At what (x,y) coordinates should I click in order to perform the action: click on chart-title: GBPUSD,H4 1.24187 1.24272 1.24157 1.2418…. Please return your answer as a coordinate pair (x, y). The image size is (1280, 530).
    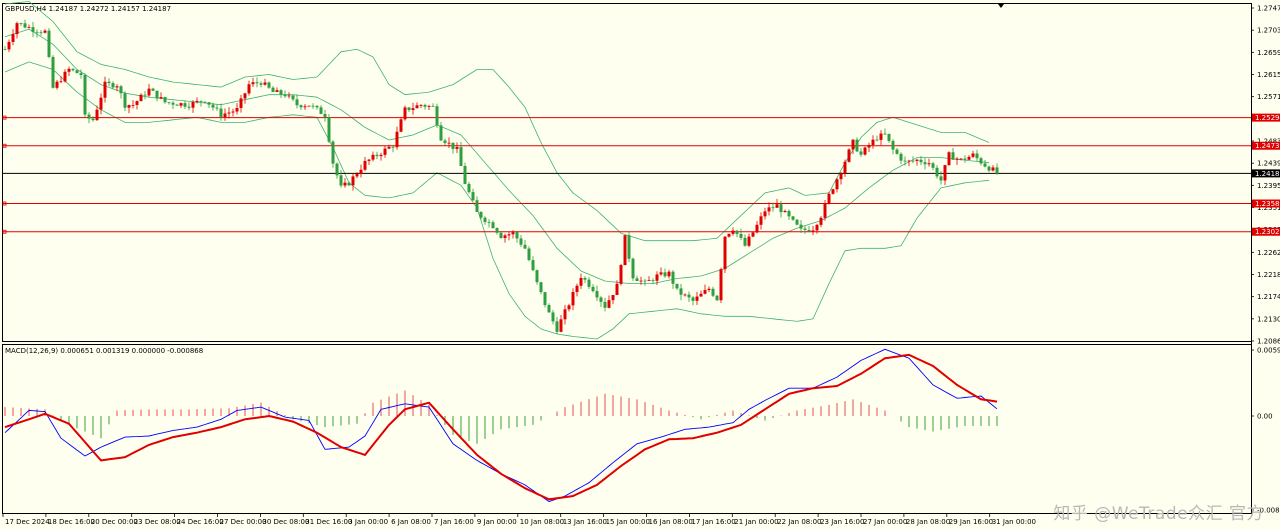
    Looking at the image, I should click on (88, 9).